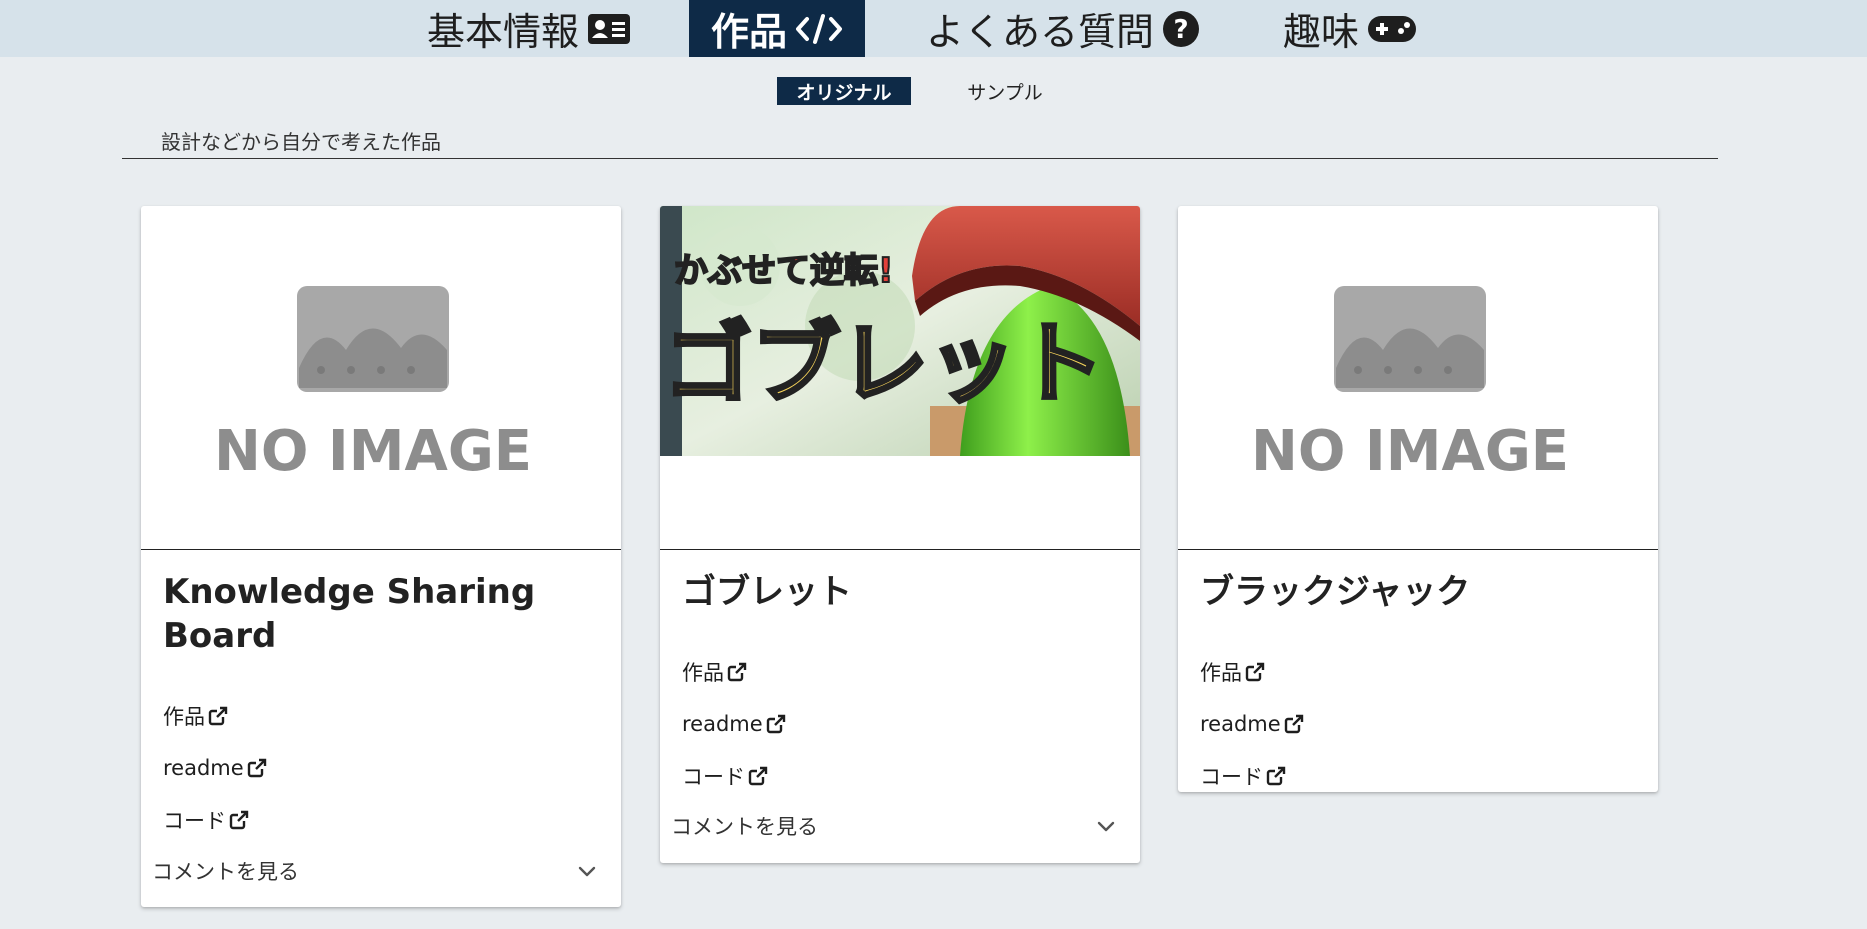 This screenshot has width=1867, height=929. I want to click on tab-basic-info: 基本情報, so click(529, 28).